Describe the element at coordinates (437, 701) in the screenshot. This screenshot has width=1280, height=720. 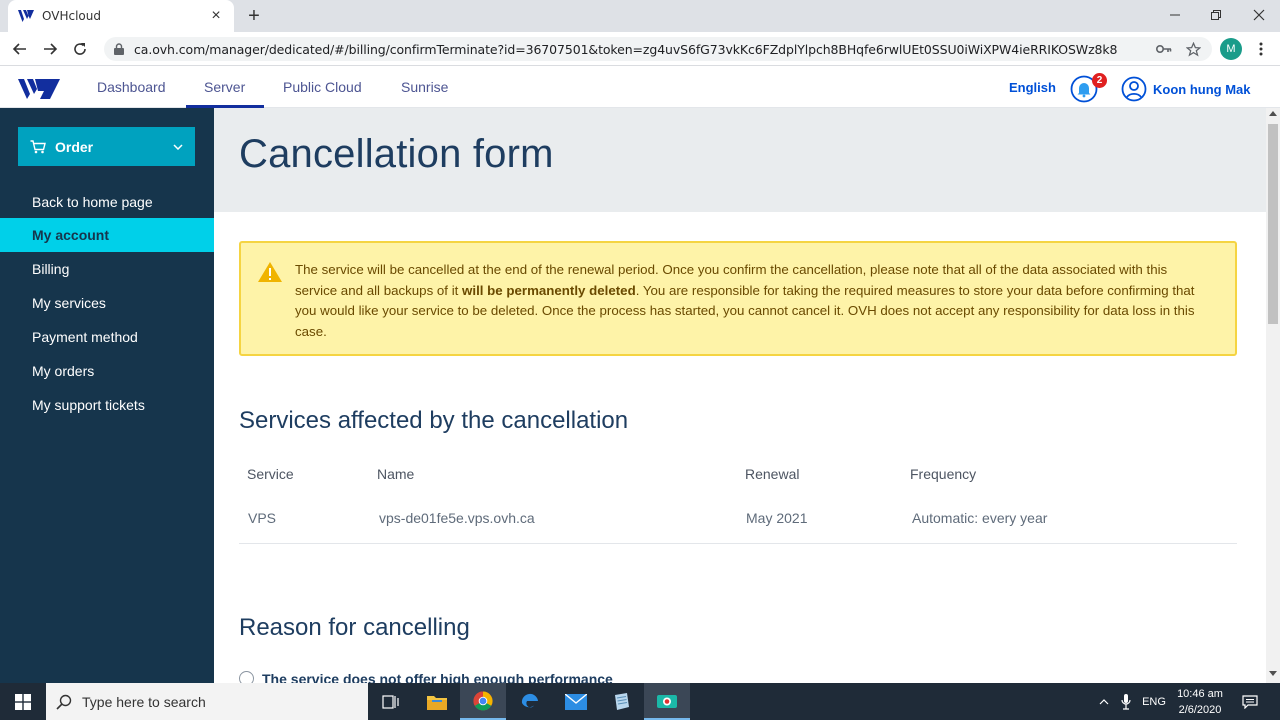
I see `file-explorer-icon` at that location.